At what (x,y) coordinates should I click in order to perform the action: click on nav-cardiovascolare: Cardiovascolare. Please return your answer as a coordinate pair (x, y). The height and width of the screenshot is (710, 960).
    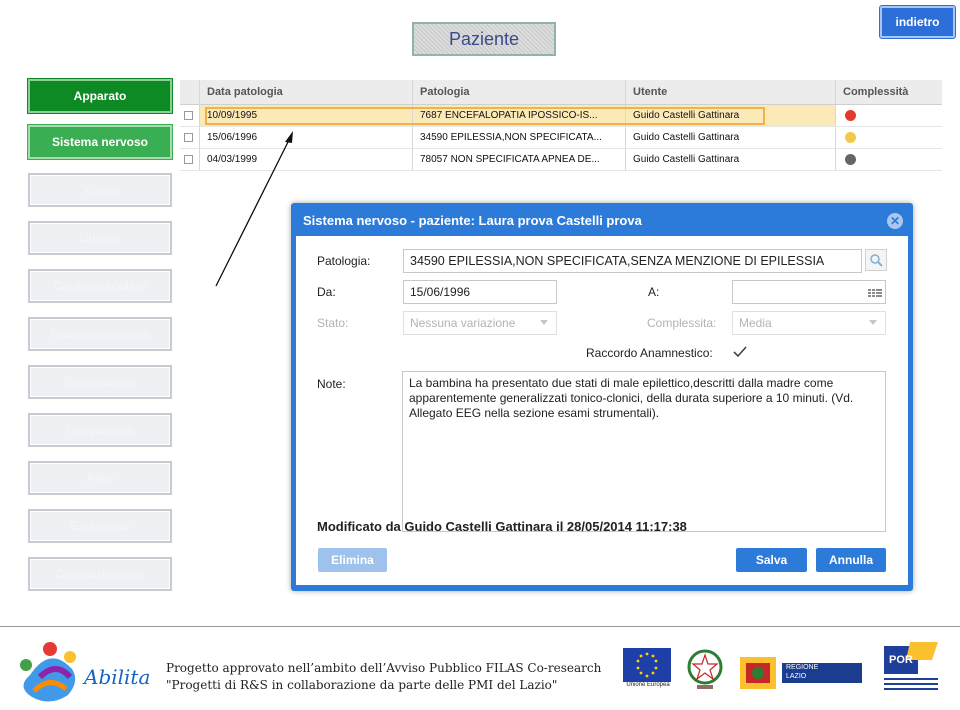
    Looking at the image, I should click on (100, 286).